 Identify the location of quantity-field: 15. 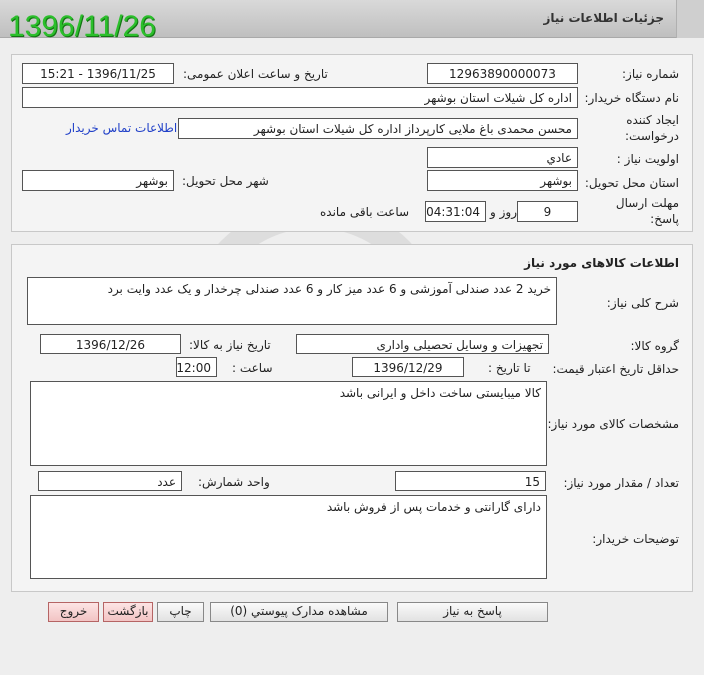
(470, 481).